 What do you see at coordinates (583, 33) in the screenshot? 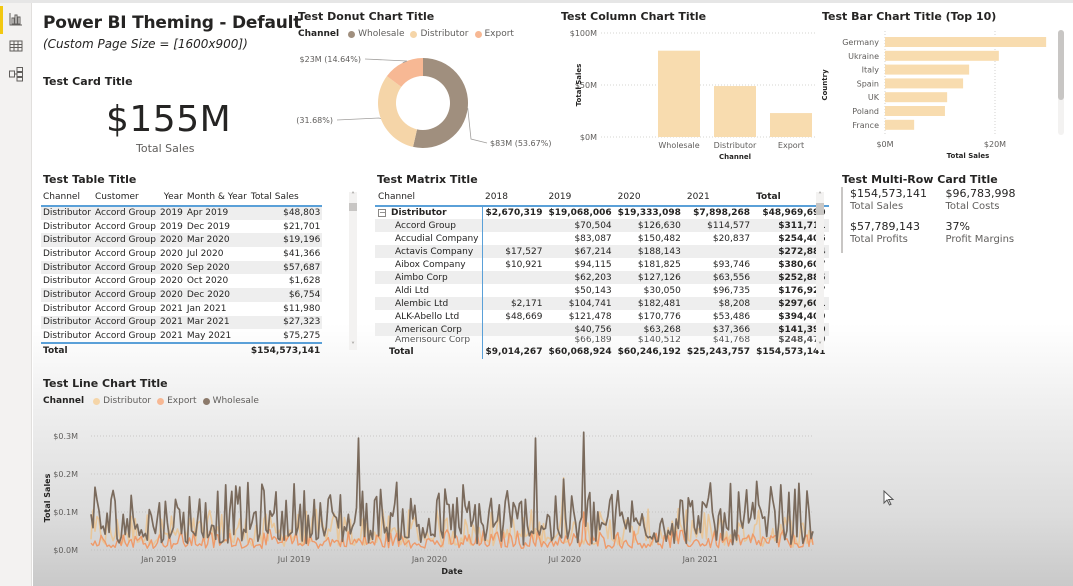
I see `column-ytick-label: $100M` at bounding box center [583, 33].